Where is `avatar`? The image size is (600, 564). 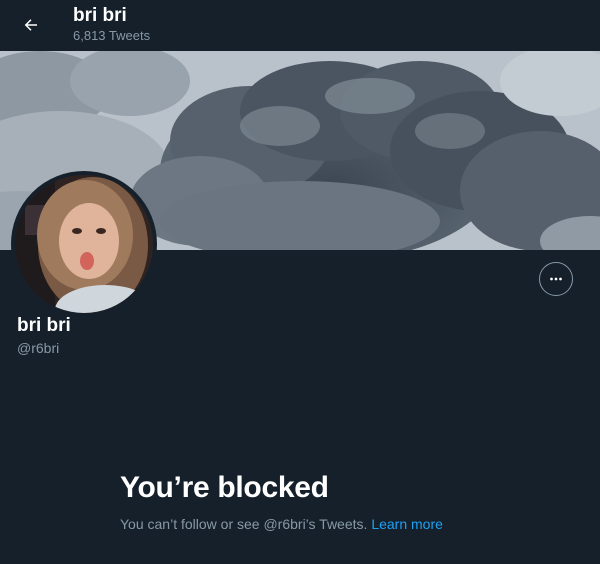
avatar is located at coordinates (84, 244).